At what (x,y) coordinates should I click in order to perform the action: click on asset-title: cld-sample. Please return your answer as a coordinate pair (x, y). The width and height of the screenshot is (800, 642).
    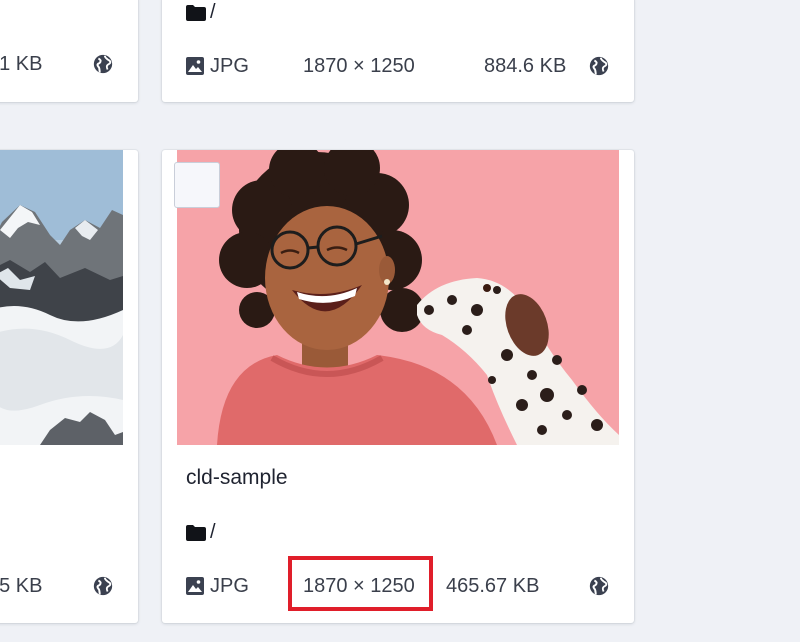
    Looking at the image, I should click on (237, 478).